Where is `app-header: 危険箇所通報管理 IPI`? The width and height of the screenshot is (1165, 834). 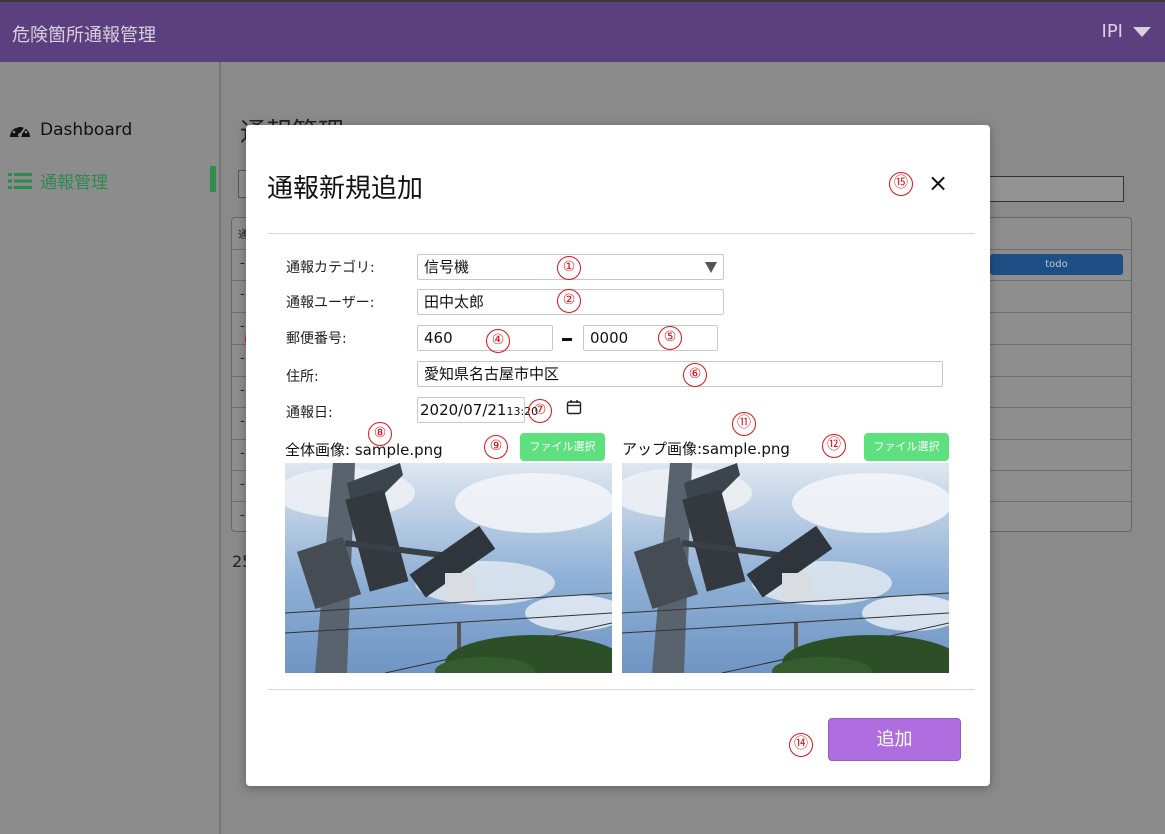
app-header: 危険箇所通報管理 IPI is located at coordinates (582, 31).